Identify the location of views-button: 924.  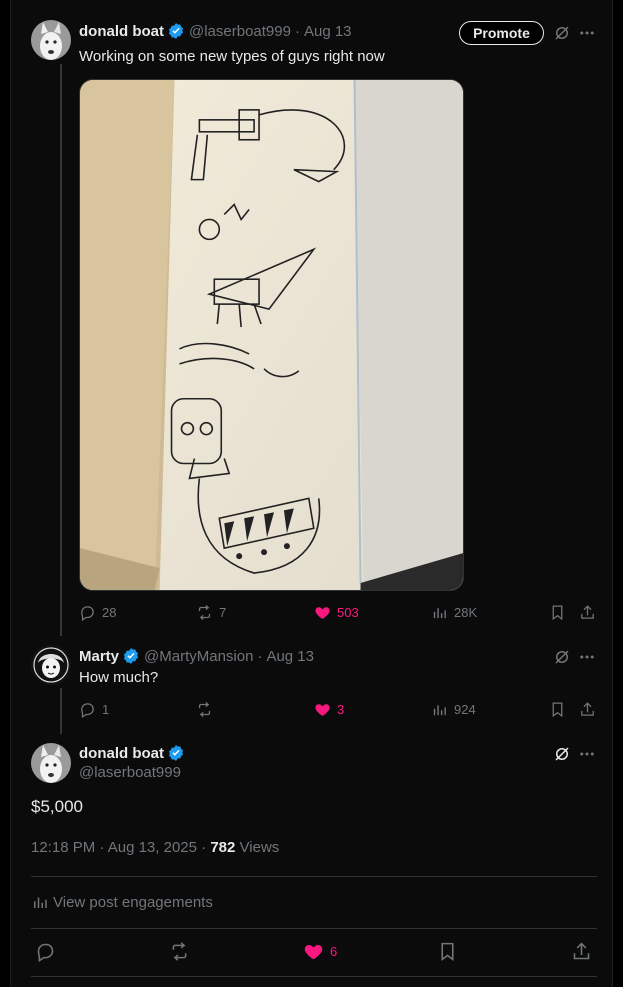
(453, 709).